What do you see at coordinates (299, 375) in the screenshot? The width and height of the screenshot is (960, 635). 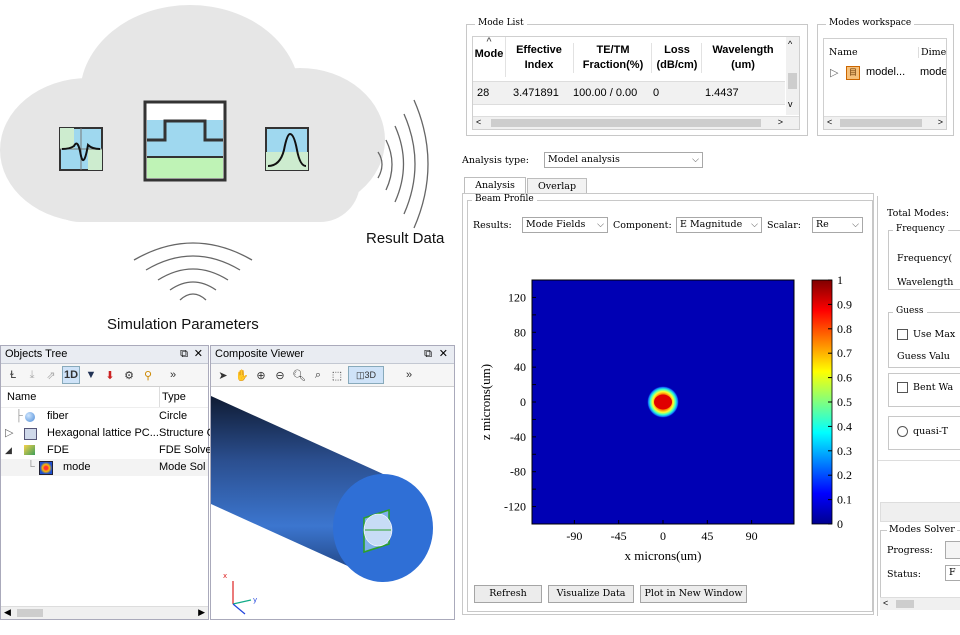 I see `zoom-icon: 🔍︎` at bounding box center [299, 375].